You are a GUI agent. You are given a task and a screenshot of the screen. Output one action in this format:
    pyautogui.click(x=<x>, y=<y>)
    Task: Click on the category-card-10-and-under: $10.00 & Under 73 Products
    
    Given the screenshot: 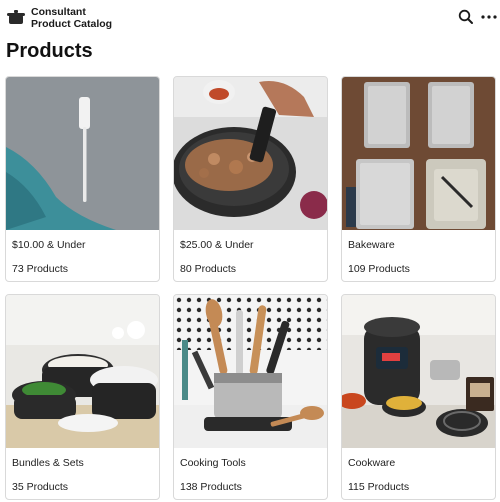 What is the action you would take?
    pyautogui.click(x=82, y=179)
    